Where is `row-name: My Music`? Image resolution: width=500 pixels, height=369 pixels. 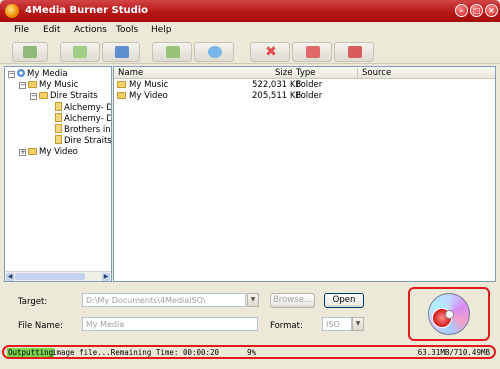
row-name: My Music is located at coordinates (149, 85).